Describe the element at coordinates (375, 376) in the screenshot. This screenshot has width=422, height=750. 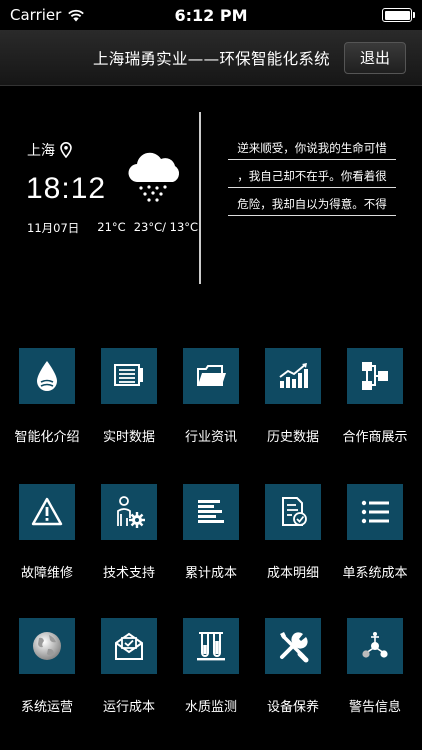
I see `flowchart-icon` at that location.